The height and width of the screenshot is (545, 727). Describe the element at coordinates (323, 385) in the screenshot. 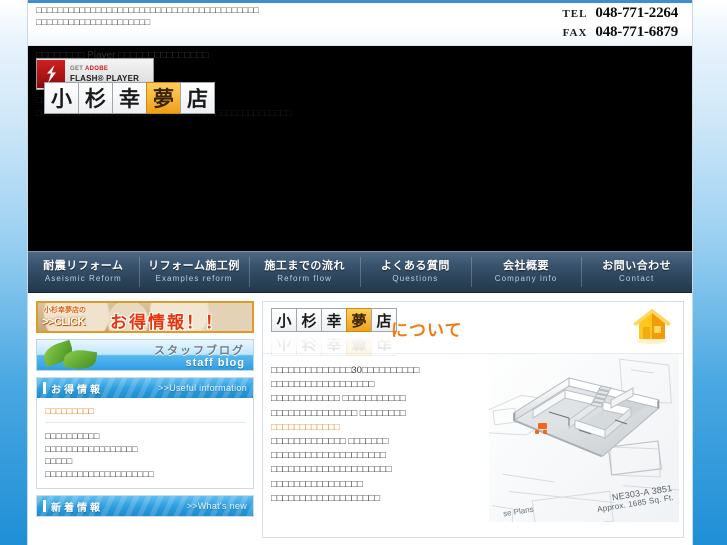

I see `about-line-1: □□□□□□□□□□□□□□□□□□` at that location.